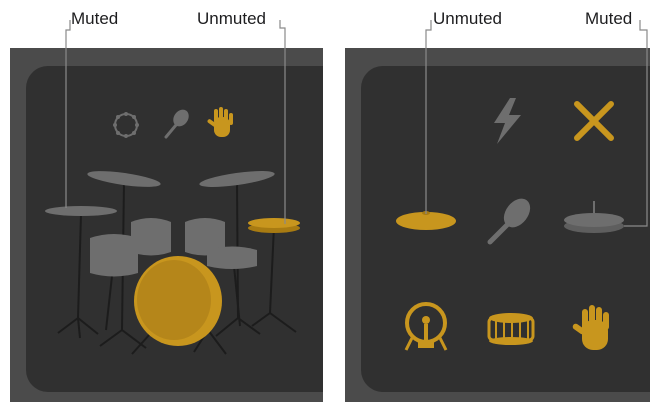  What do you see at coordinates (81, 211) in the screenshot?
I see `crash-cymbal` at bounding box center [81, 211].